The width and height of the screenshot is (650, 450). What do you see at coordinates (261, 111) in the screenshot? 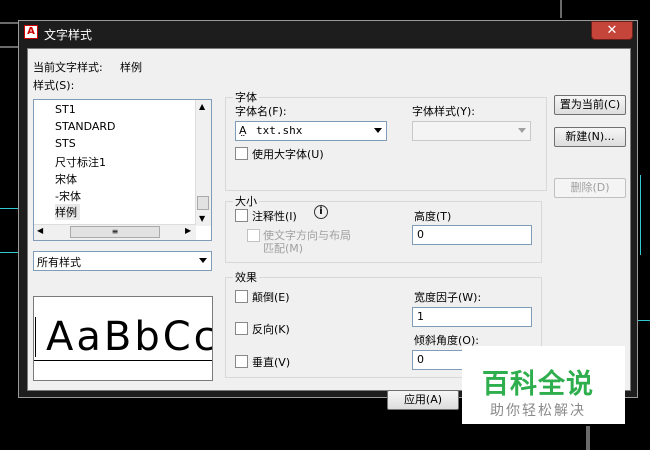
I see `font-name-label: 字体名(F):` at bounding box center [261, 111].